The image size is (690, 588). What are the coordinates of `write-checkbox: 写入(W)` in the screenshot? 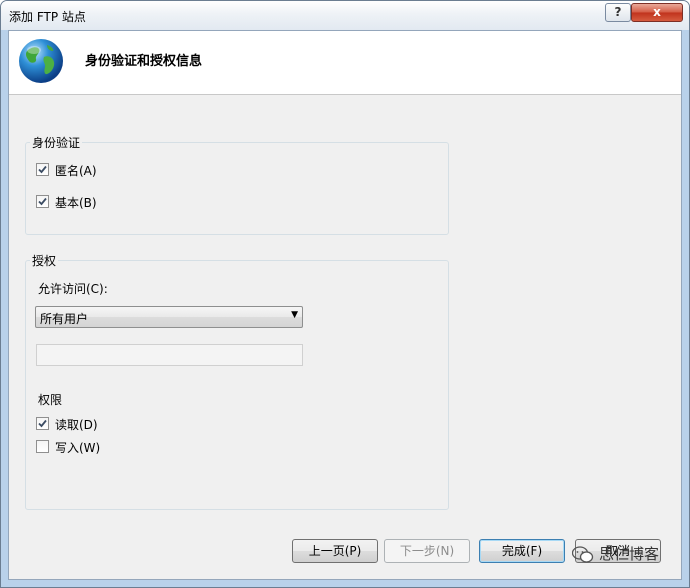 It's located at (68, 447).